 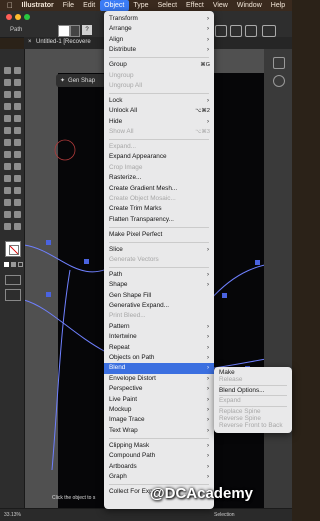 I want to click on object-menu-item-artboards: Artboards ›, so click(x=159, y=467).